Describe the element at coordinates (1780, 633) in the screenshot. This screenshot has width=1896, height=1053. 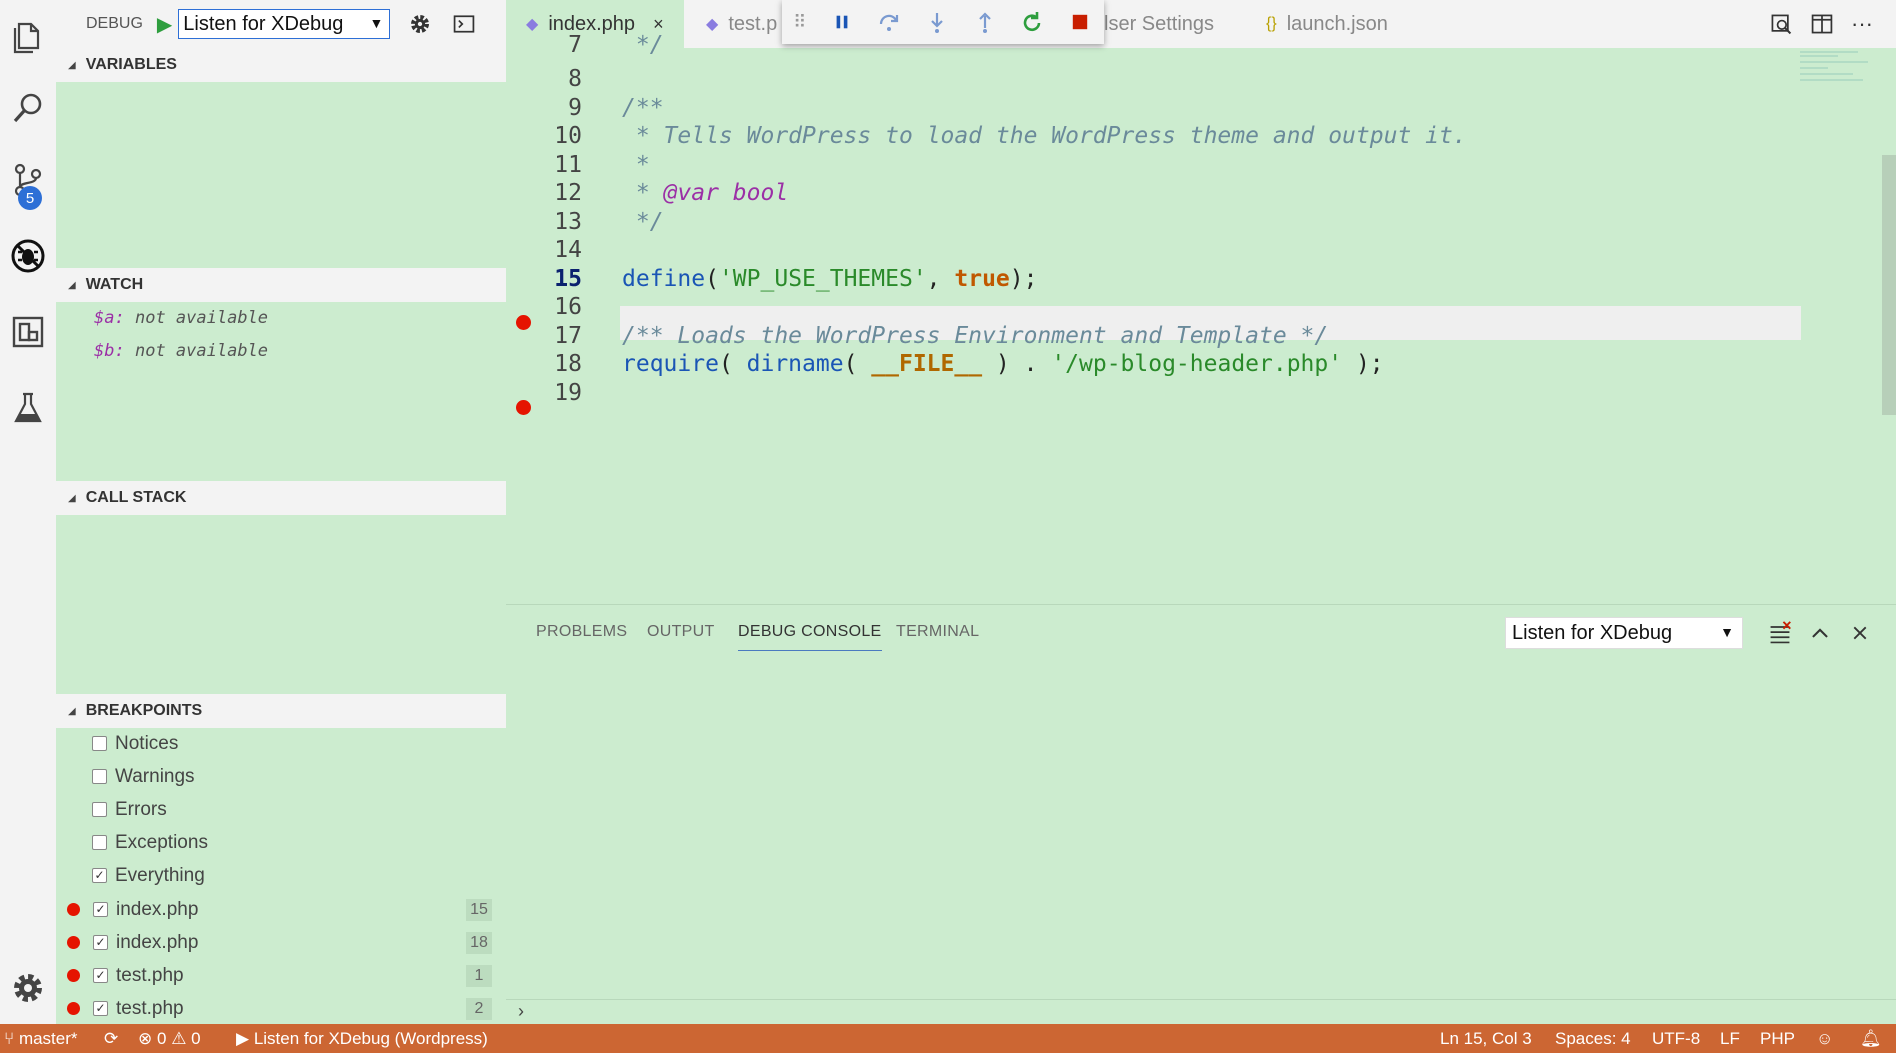
I see `clear-console-icon` at that location.